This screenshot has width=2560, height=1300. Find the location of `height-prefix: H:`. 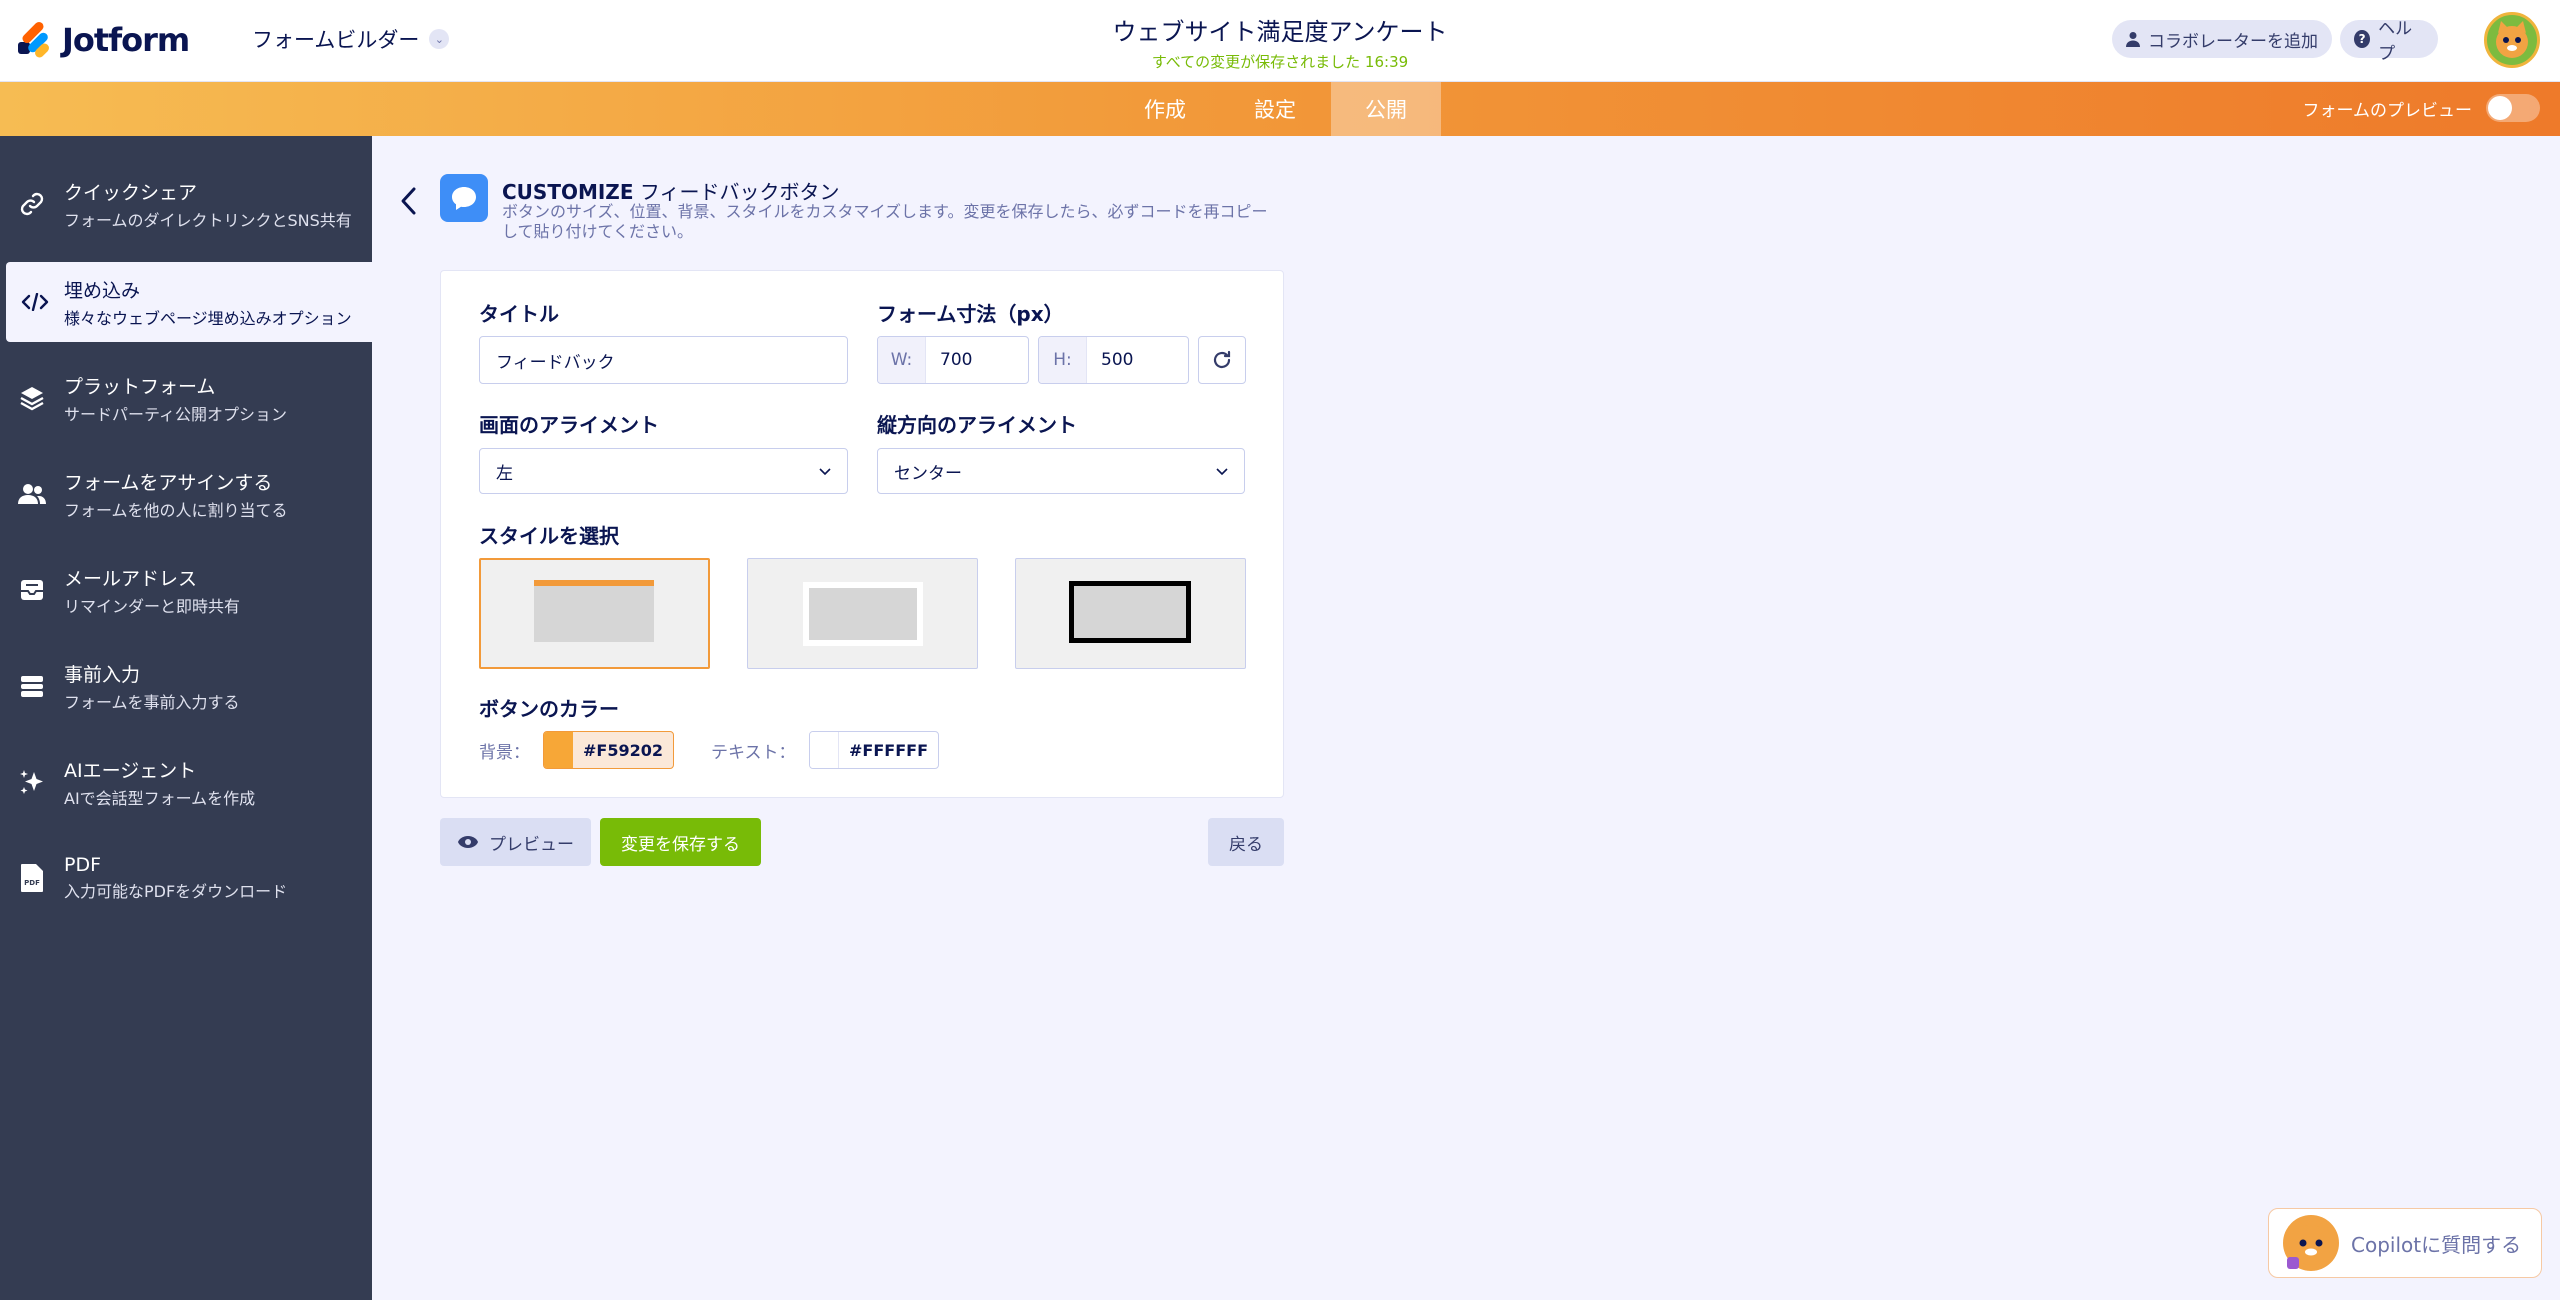

height-prefix: H: is located at coordinates (1063, 360).